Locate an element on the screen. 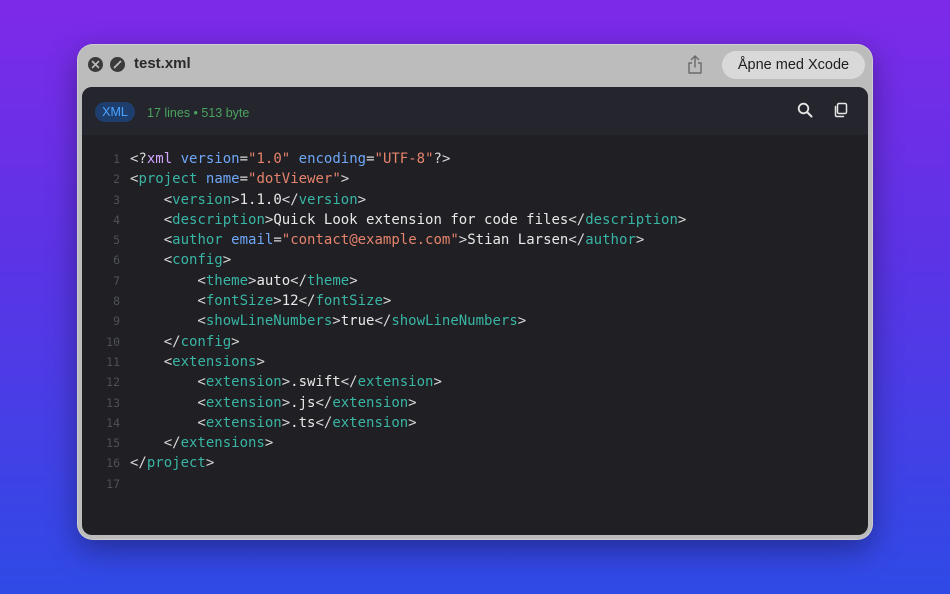 This screenshot has width=950, height=594. line-number: 12 is located at coordinates (113, 382).